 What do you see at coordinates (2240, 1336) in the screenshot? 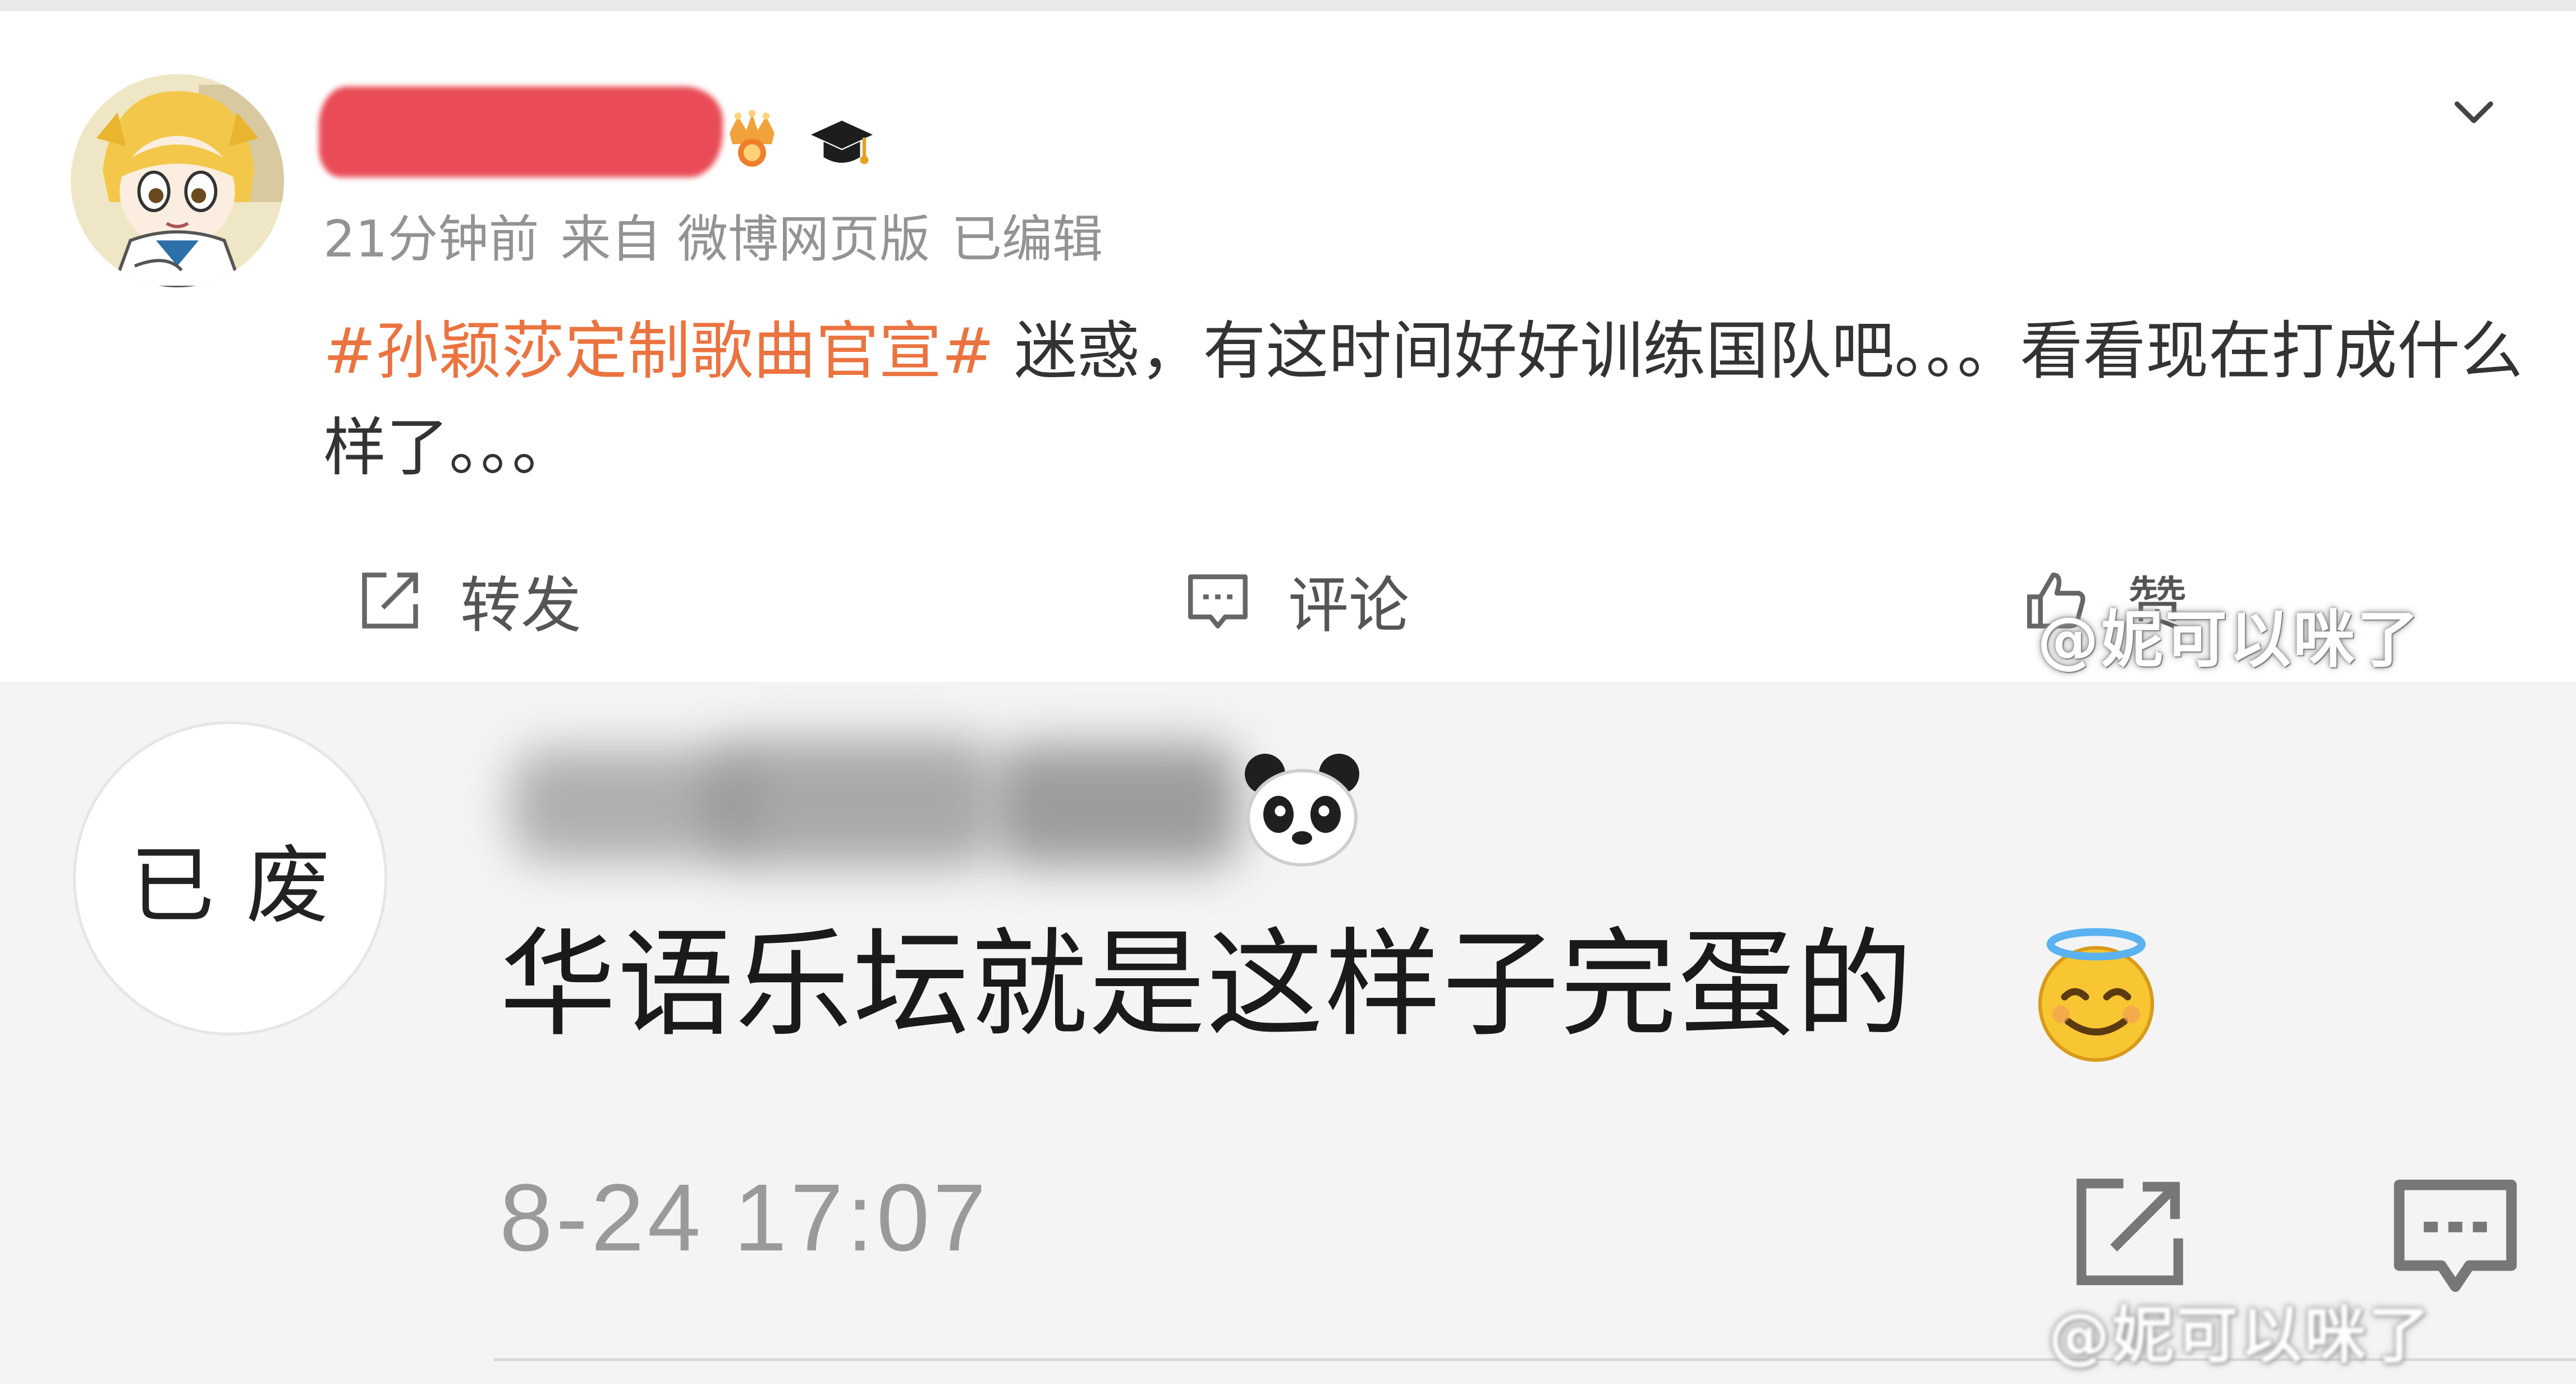
I see `watermark-bottom: @妮可以咪了` at bounding box center [2240, 1336].